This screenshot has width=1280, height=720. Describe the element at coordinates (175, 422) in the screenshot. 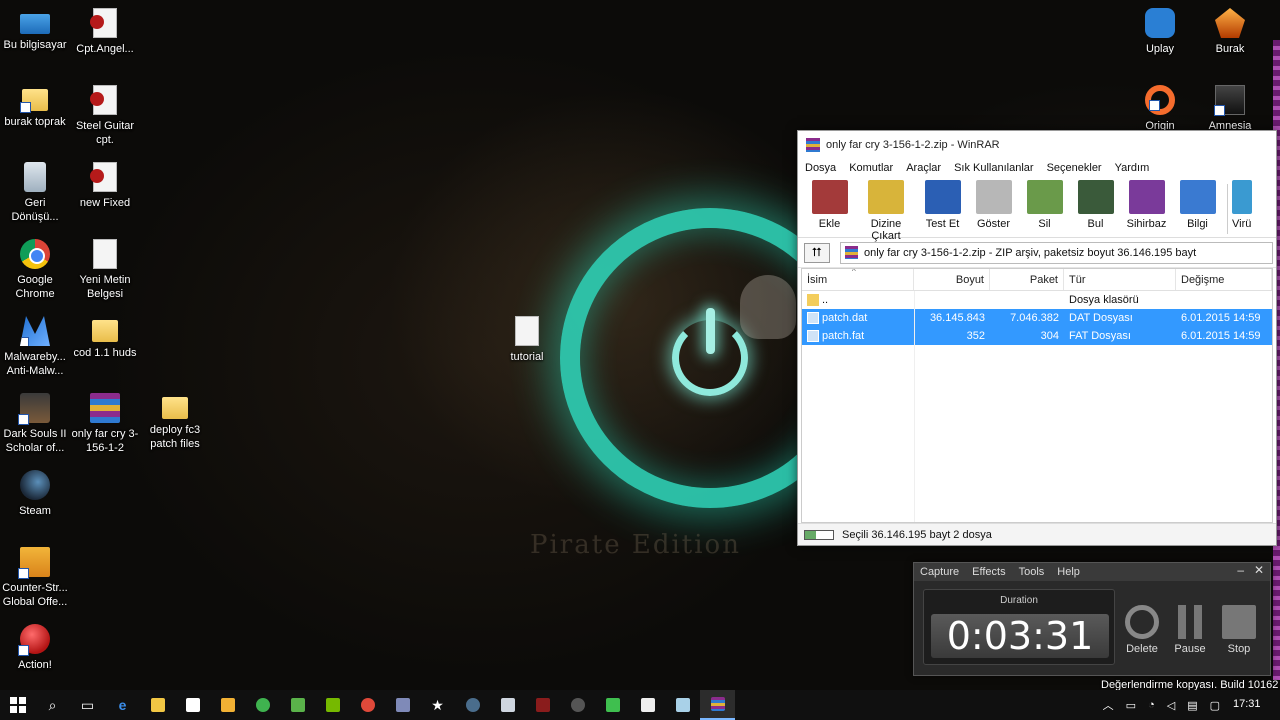

I see `desktop-icon-deploy-fc3: deploy fc3 patch files` at that location.